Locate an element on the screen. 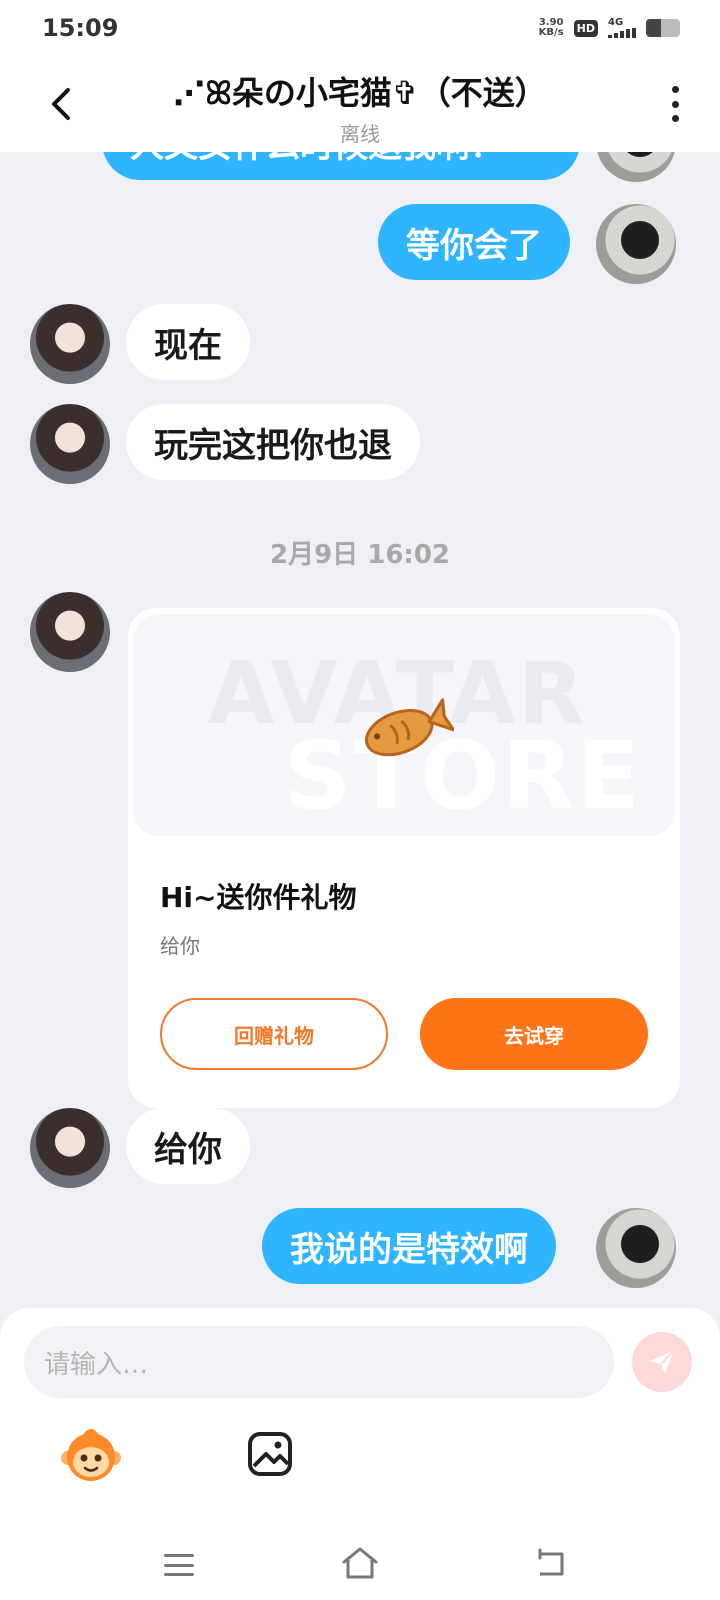  gift-title: Hi~送你件礼物 is located at coordinates (258, 897).